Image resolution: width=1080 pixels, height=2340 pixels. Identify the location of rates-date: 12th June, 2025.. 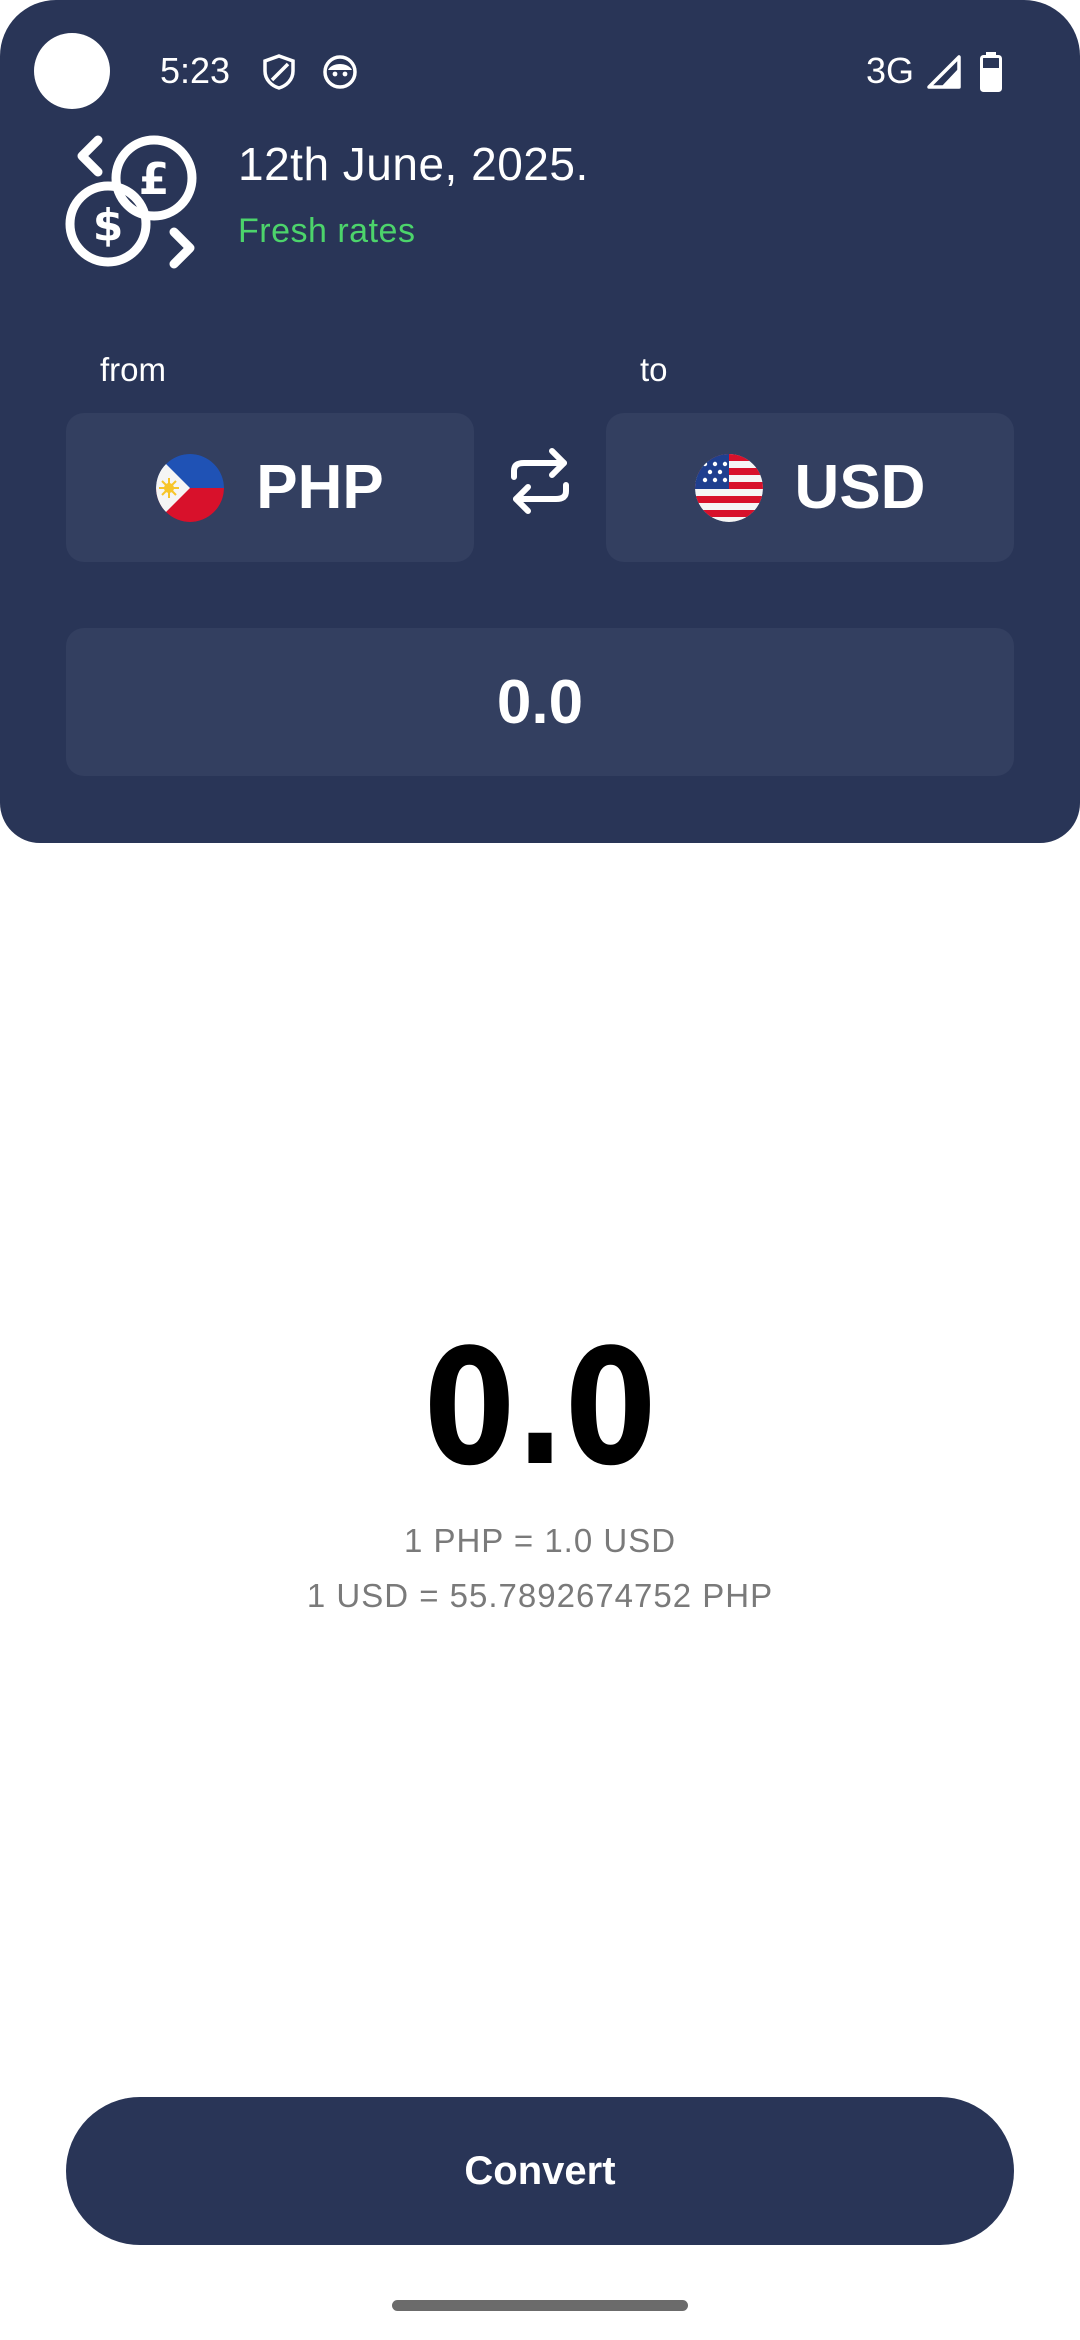
(413, 164).